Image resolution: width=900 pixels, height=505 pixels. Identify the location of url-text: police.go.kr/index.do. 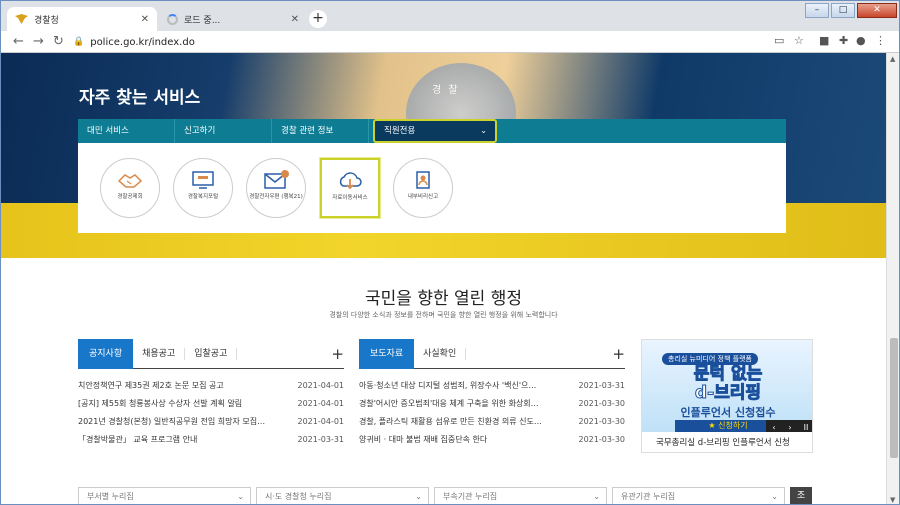
(142, 42).